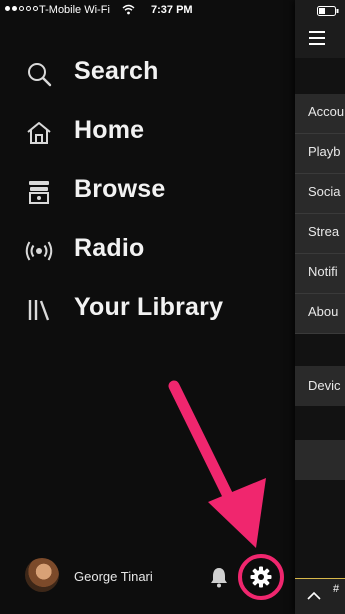 The width and height of the screenshot is (345, 614). I want to click on menu-item-label: Radio, so click(109, 248).